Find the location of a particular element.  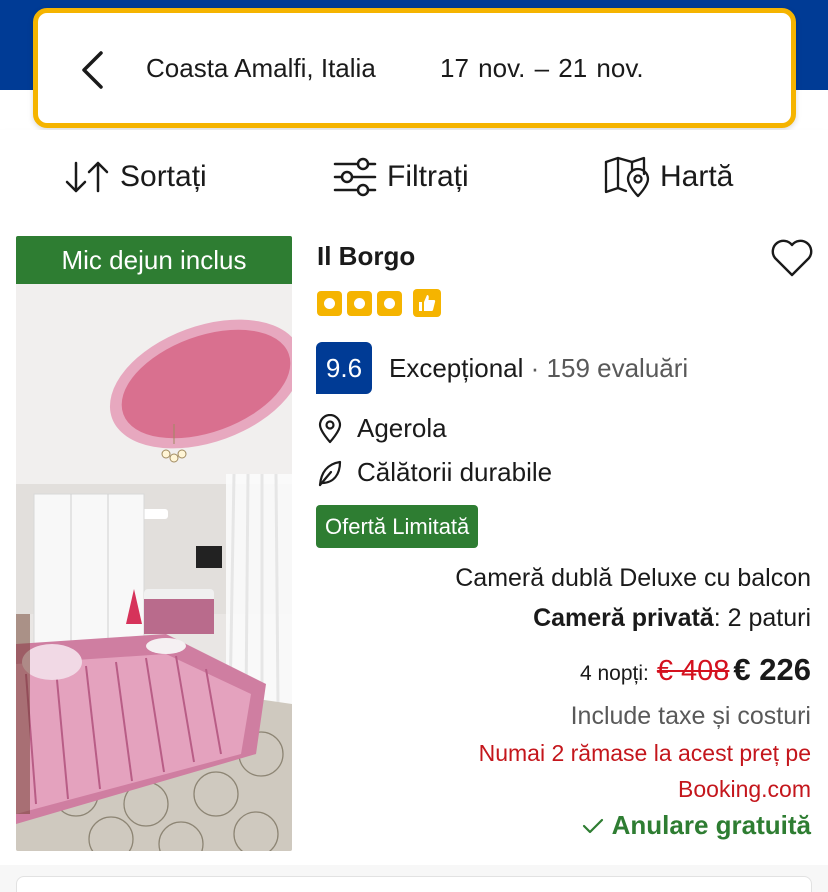

map-label: Hartă is located at coordinates (697, 176).